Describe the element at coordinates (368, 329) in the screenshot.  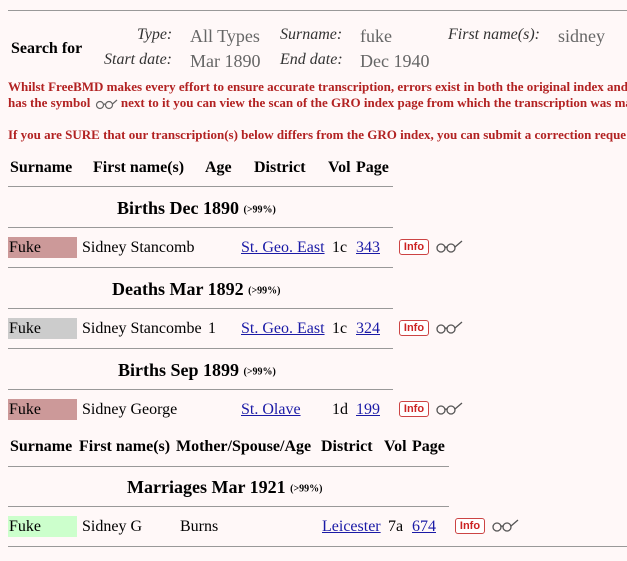
I see `page-link: 324` at that location.